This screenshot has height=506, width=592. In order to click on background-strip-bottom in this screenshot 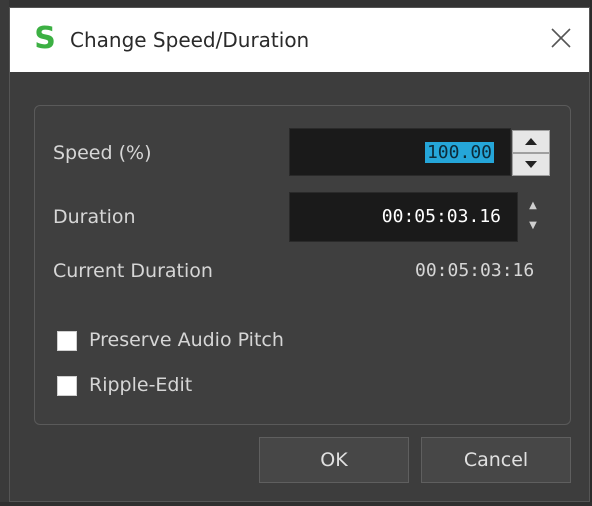, I will do `click(296, 504)`.